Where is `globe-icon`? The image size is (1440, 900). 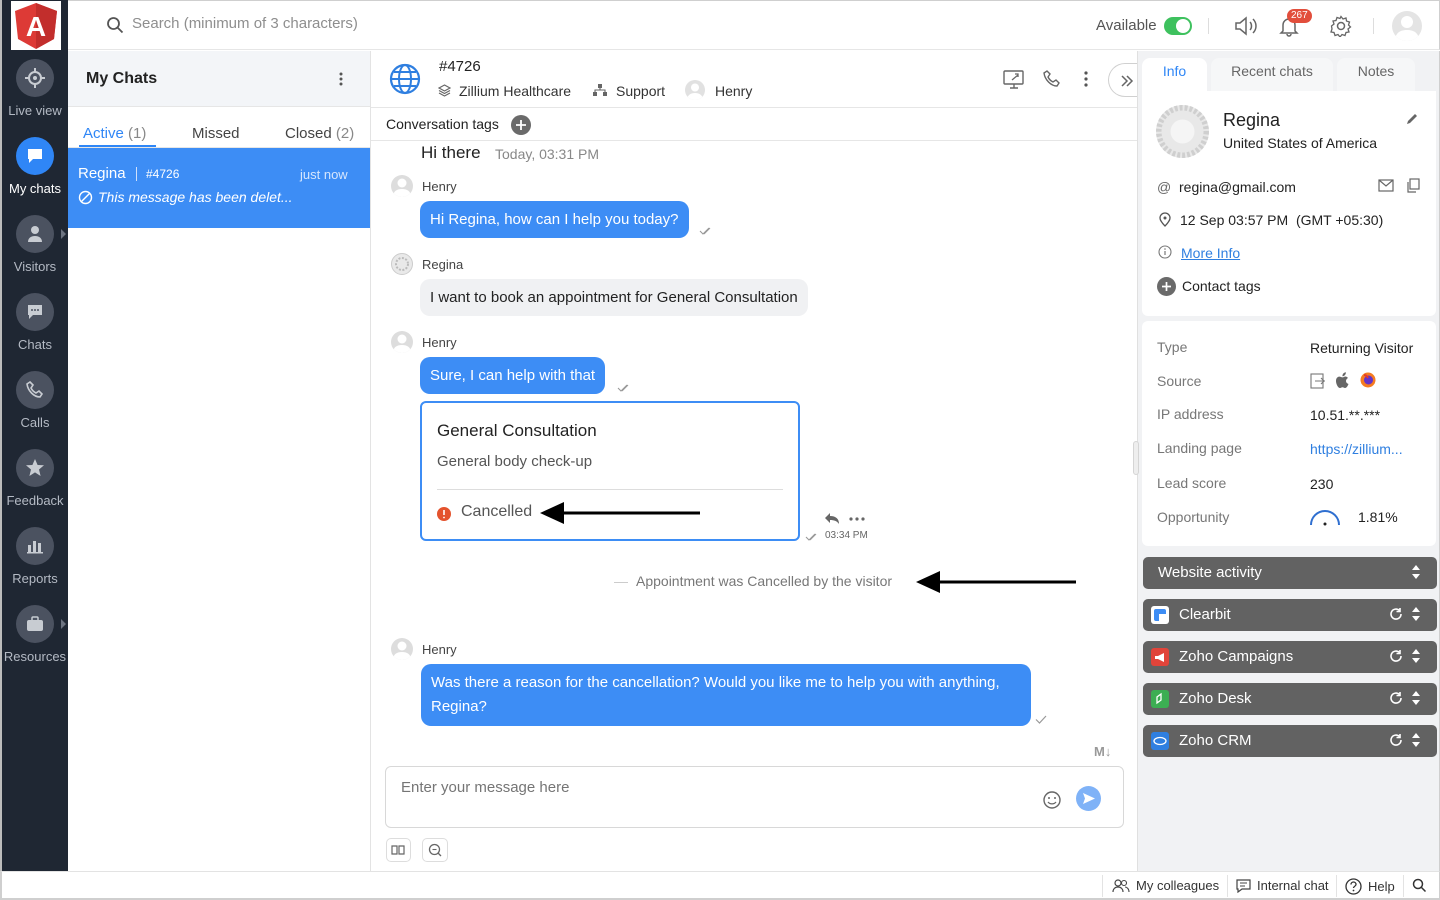 globe-icon is located at coordinates (405, 79).